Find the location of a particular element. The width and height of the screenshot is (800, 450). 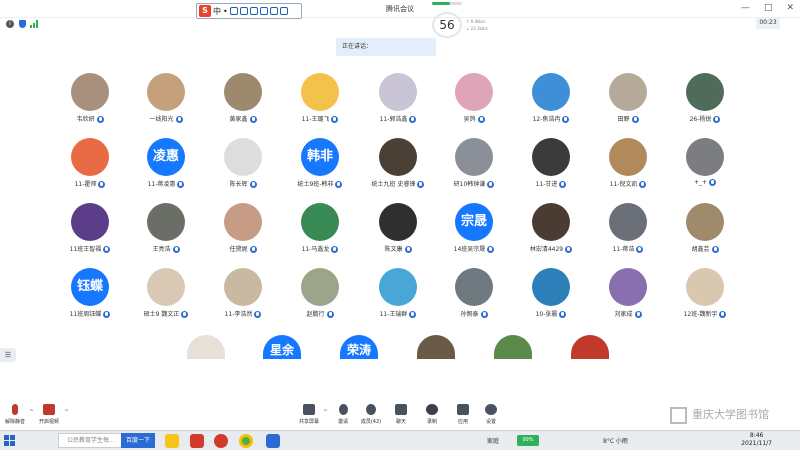

participant-tile: 吴鸽 is located at coordinates (474, 102).